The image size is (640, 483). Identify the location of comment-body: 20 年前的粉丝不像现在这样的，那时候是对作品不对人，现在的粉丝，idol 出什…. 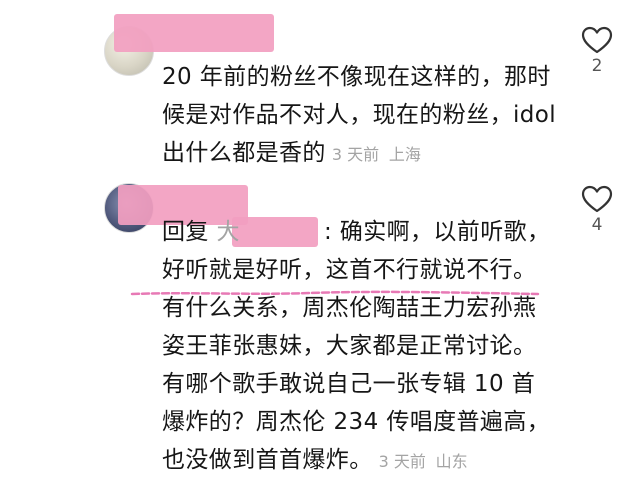
(359, 116).